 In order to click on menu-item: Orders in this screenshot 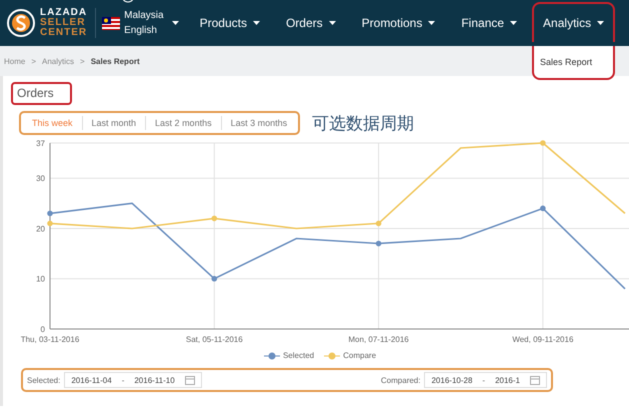, I will do `click(310, 23)`.